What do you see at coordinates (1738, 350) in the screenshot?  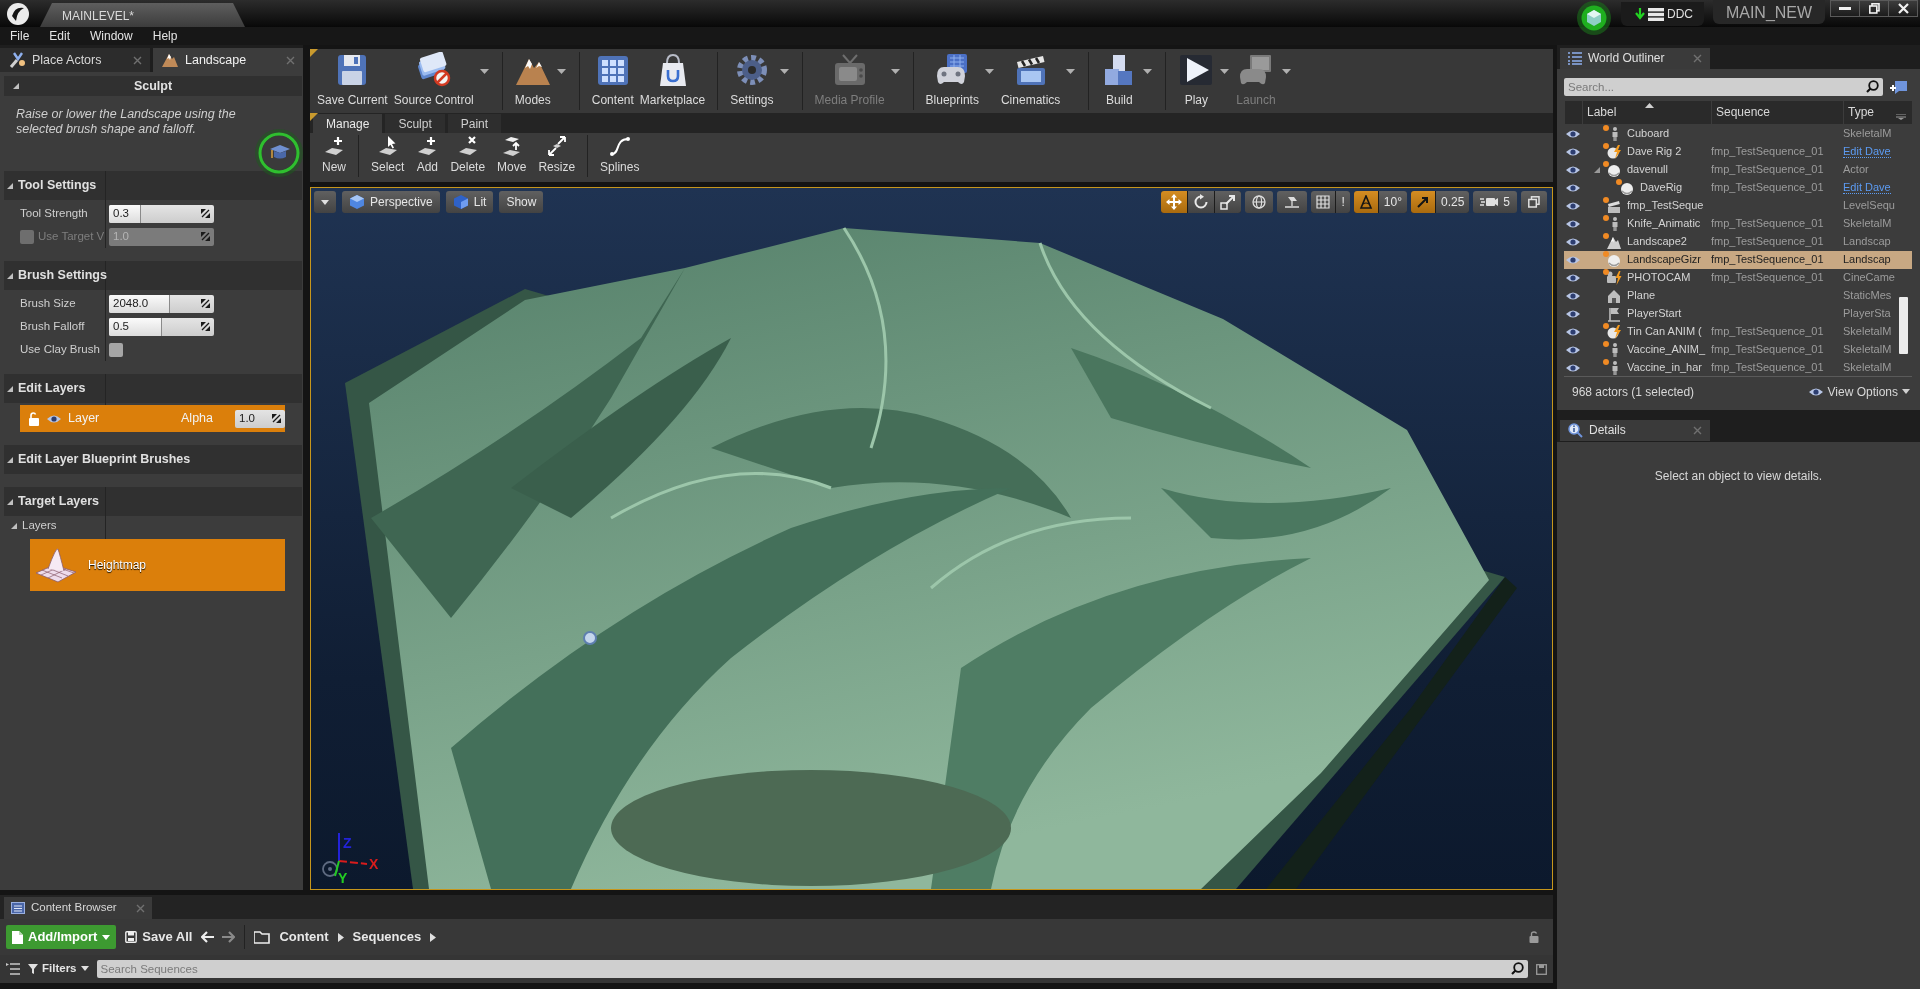 I see `outliner-row: Vaccine_ANIM_ fmp_TestSequence_01 SkeletalM` at bounding box center [1738, 350].